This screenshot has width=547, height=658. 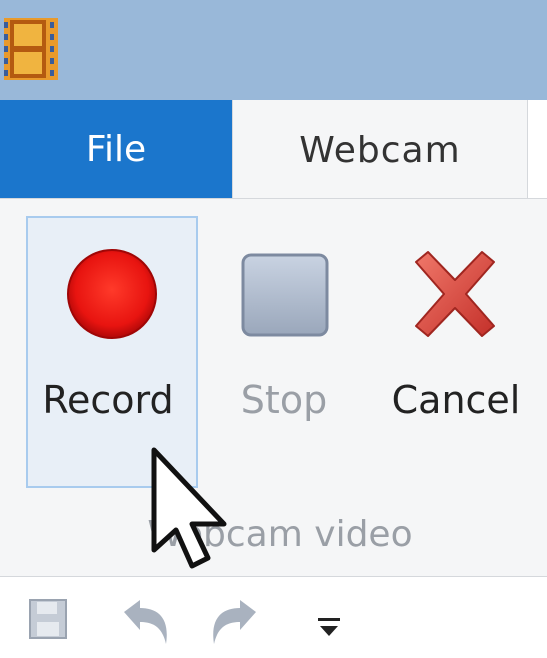 I want to click on stop-square-icon, so click(x=285, y=295).